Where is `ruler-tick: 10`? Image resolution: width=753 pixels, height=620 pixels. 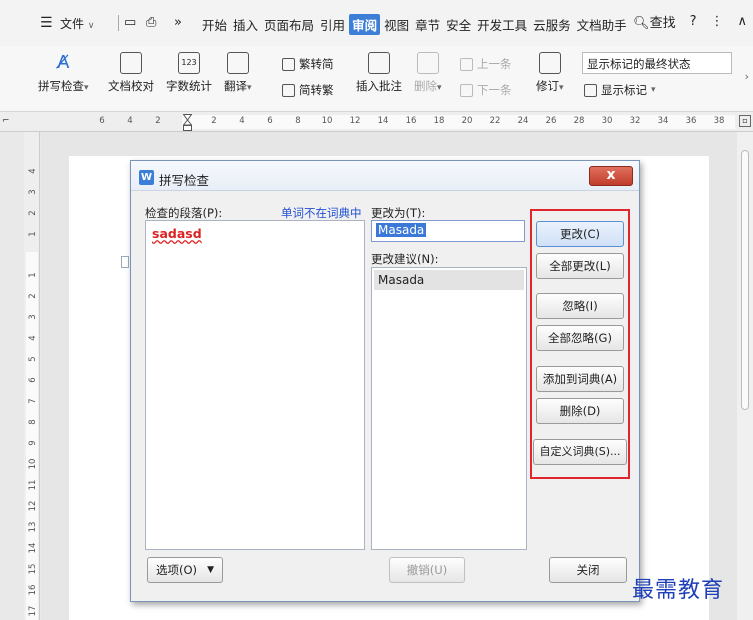
ruler-tick: 10 is located at coordinates (327, 121).